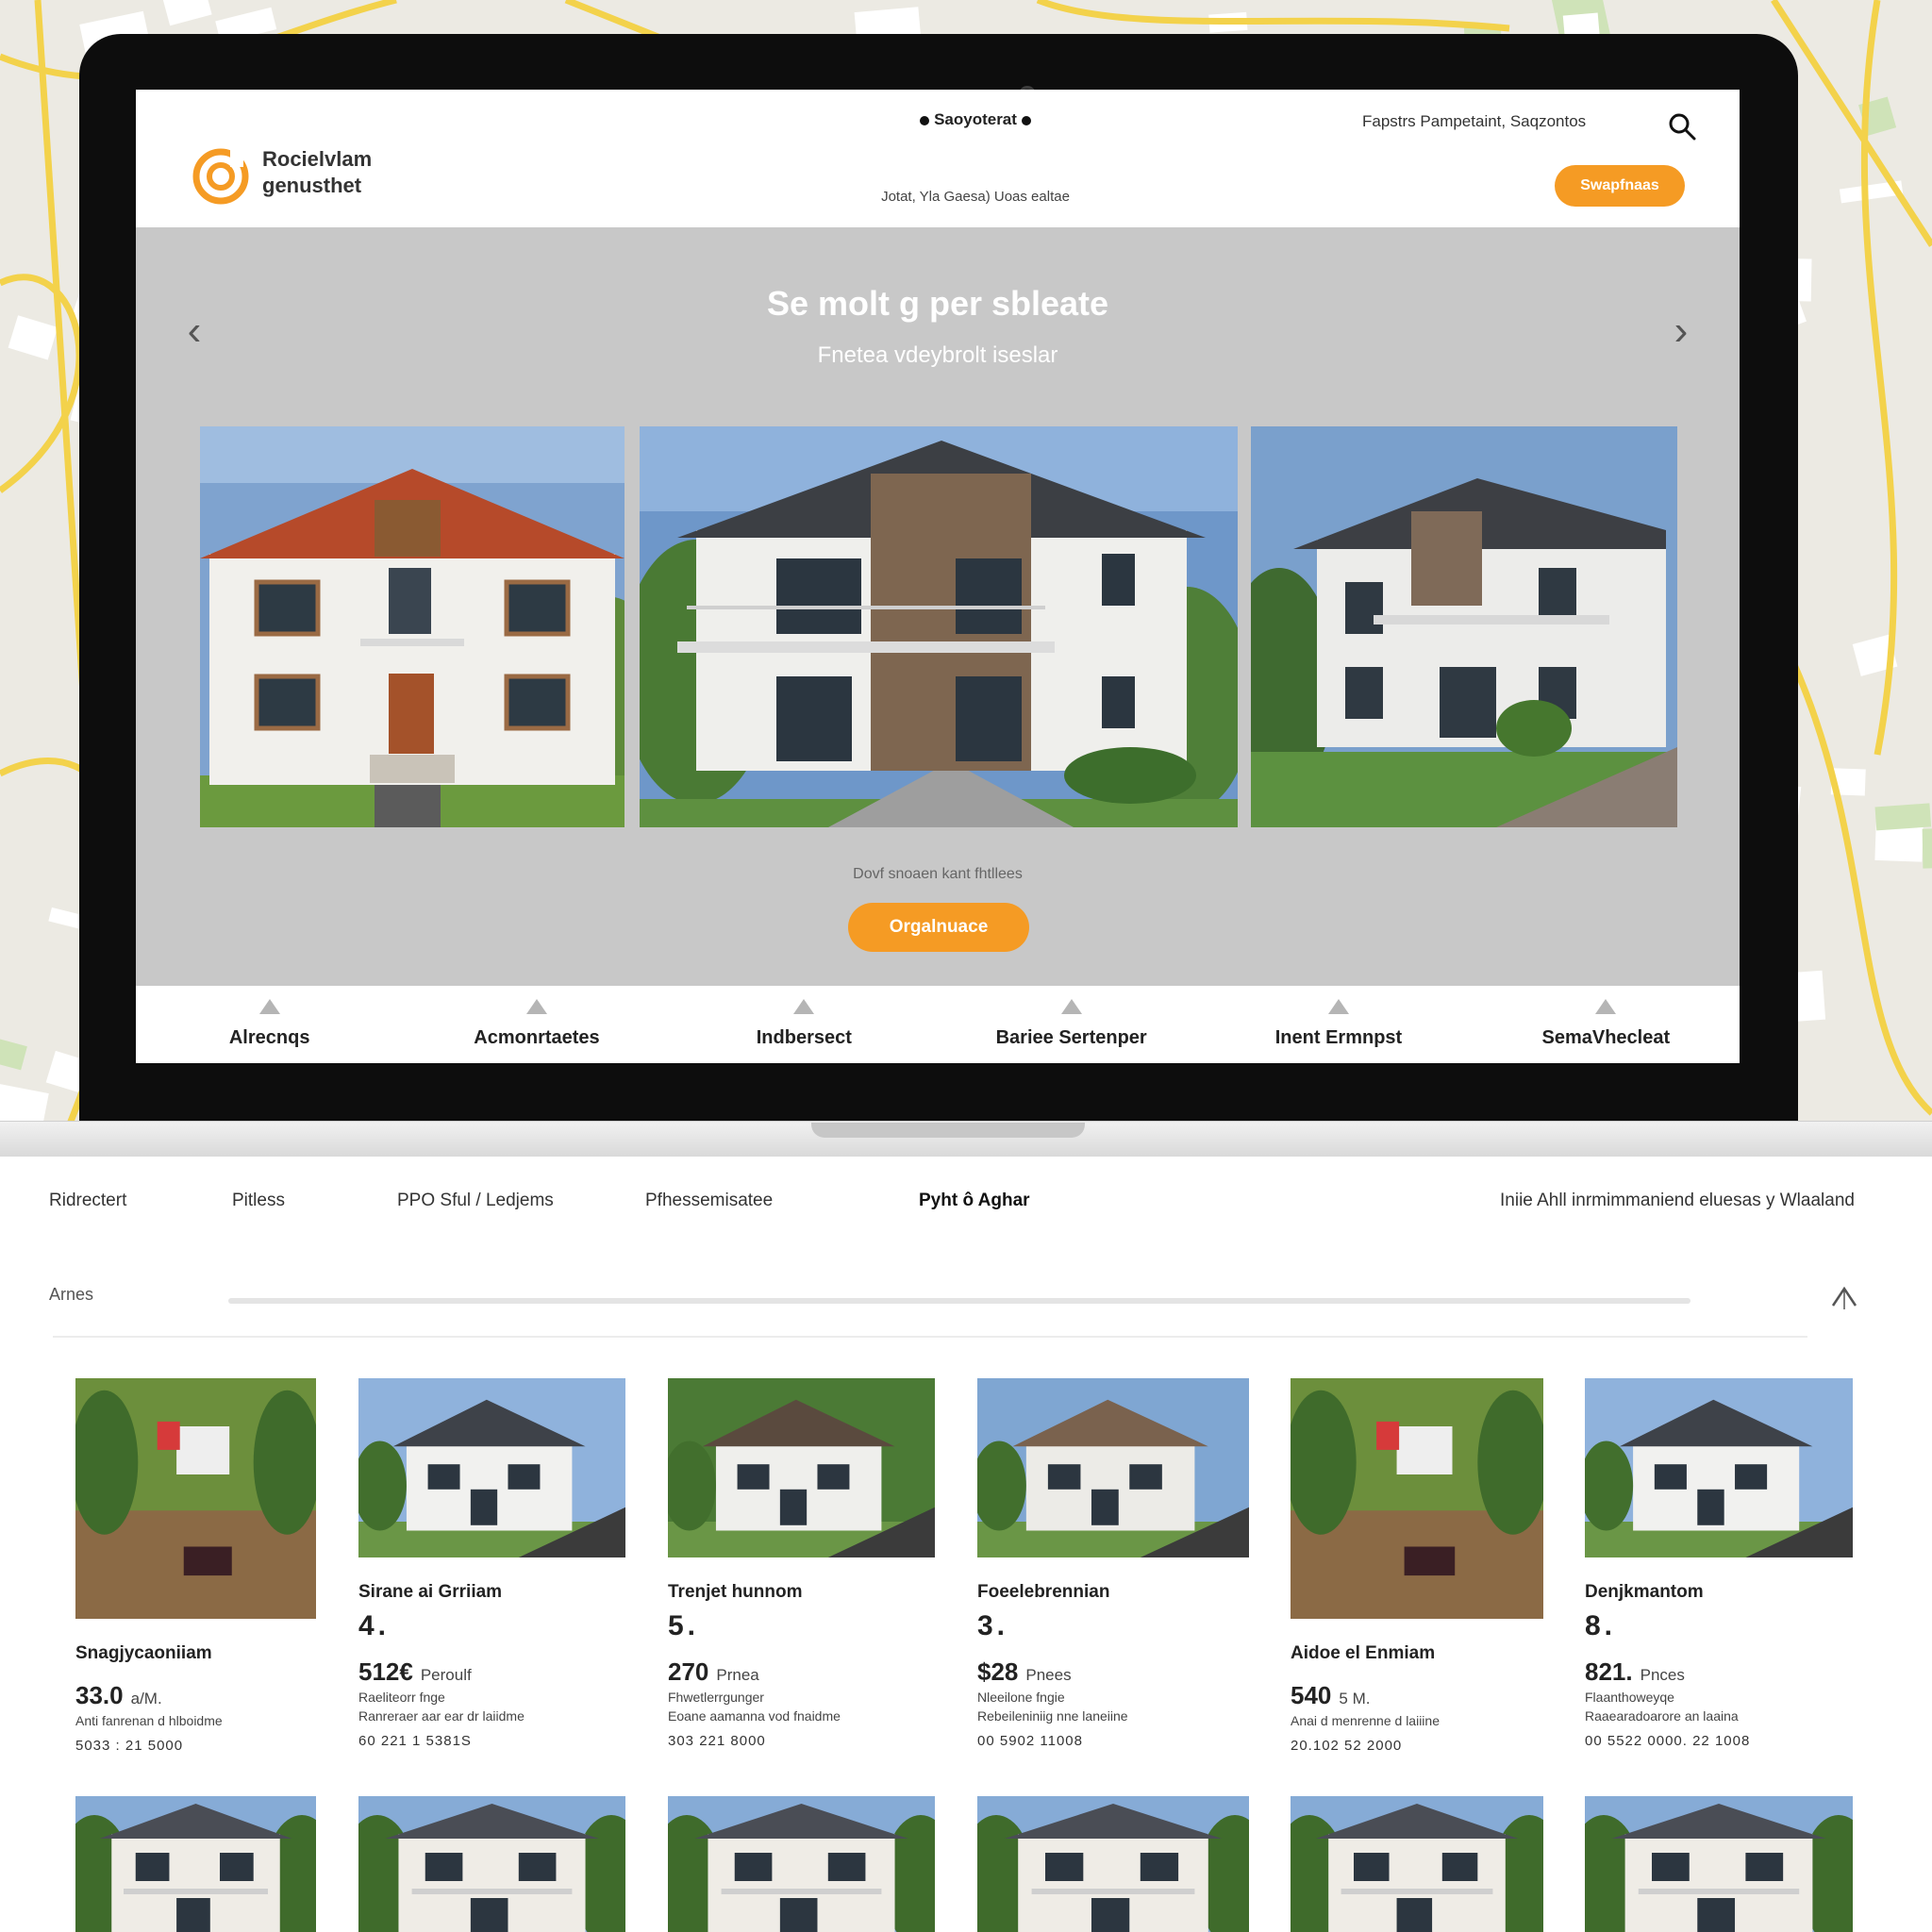  Describe the element at coordinates (1601, 1625) in the screenshot. I see `listing-rooms: 8.` at that location.